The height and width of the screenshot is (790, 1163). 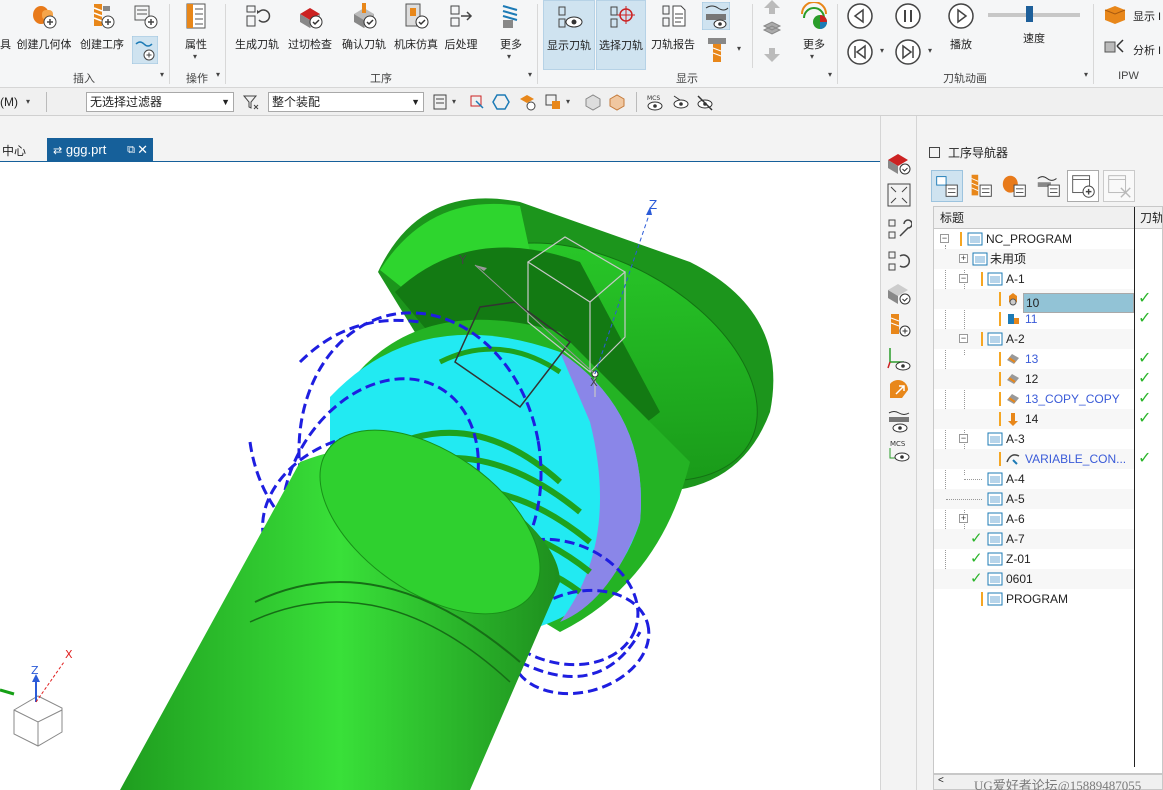 I want to click on tree-row-op-10: 10, so click(x=1034, y=301).